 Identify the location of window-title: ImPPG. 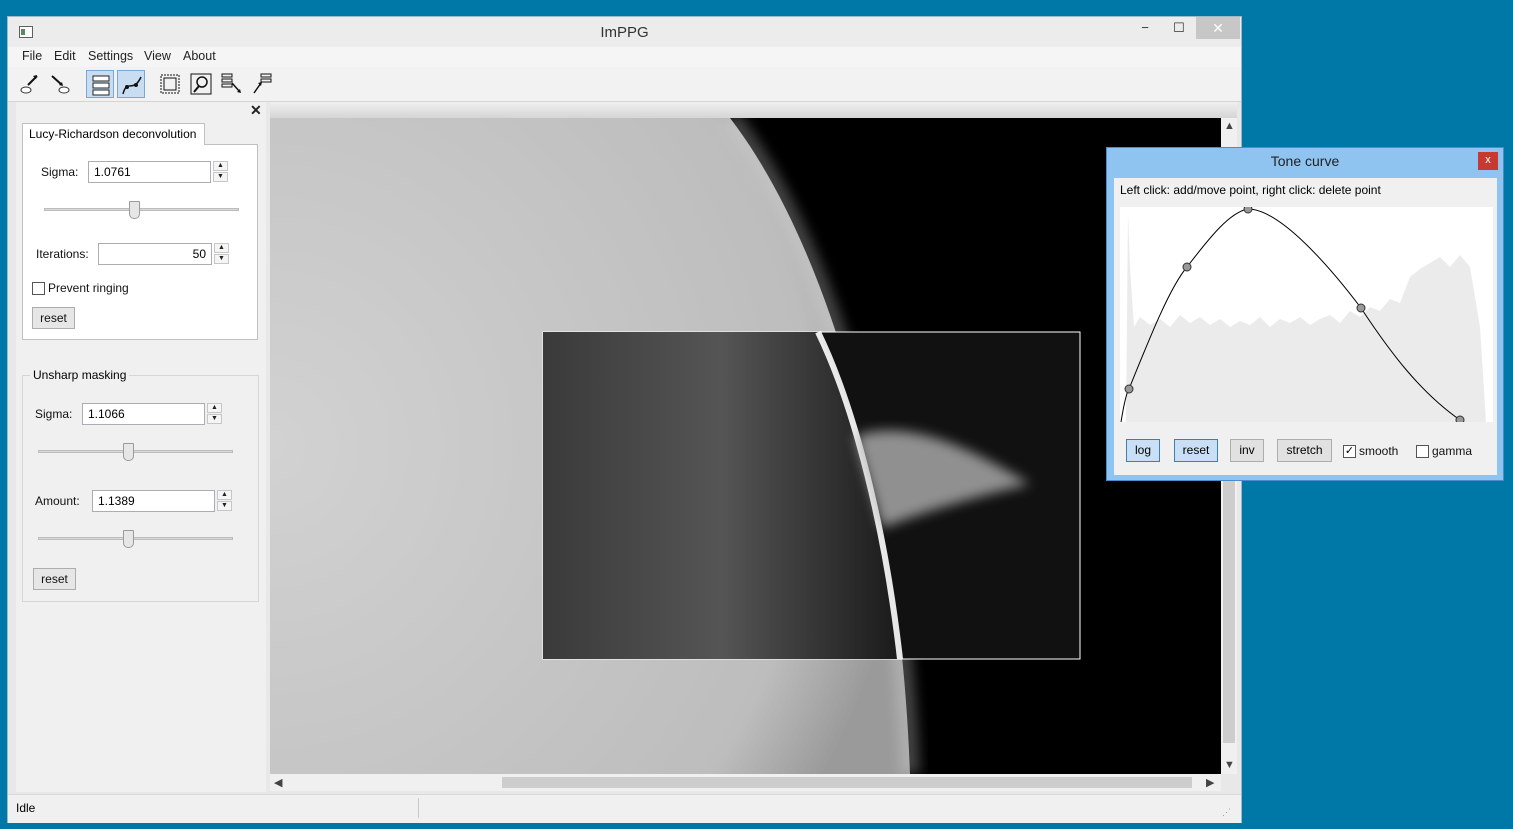
(624, 32).